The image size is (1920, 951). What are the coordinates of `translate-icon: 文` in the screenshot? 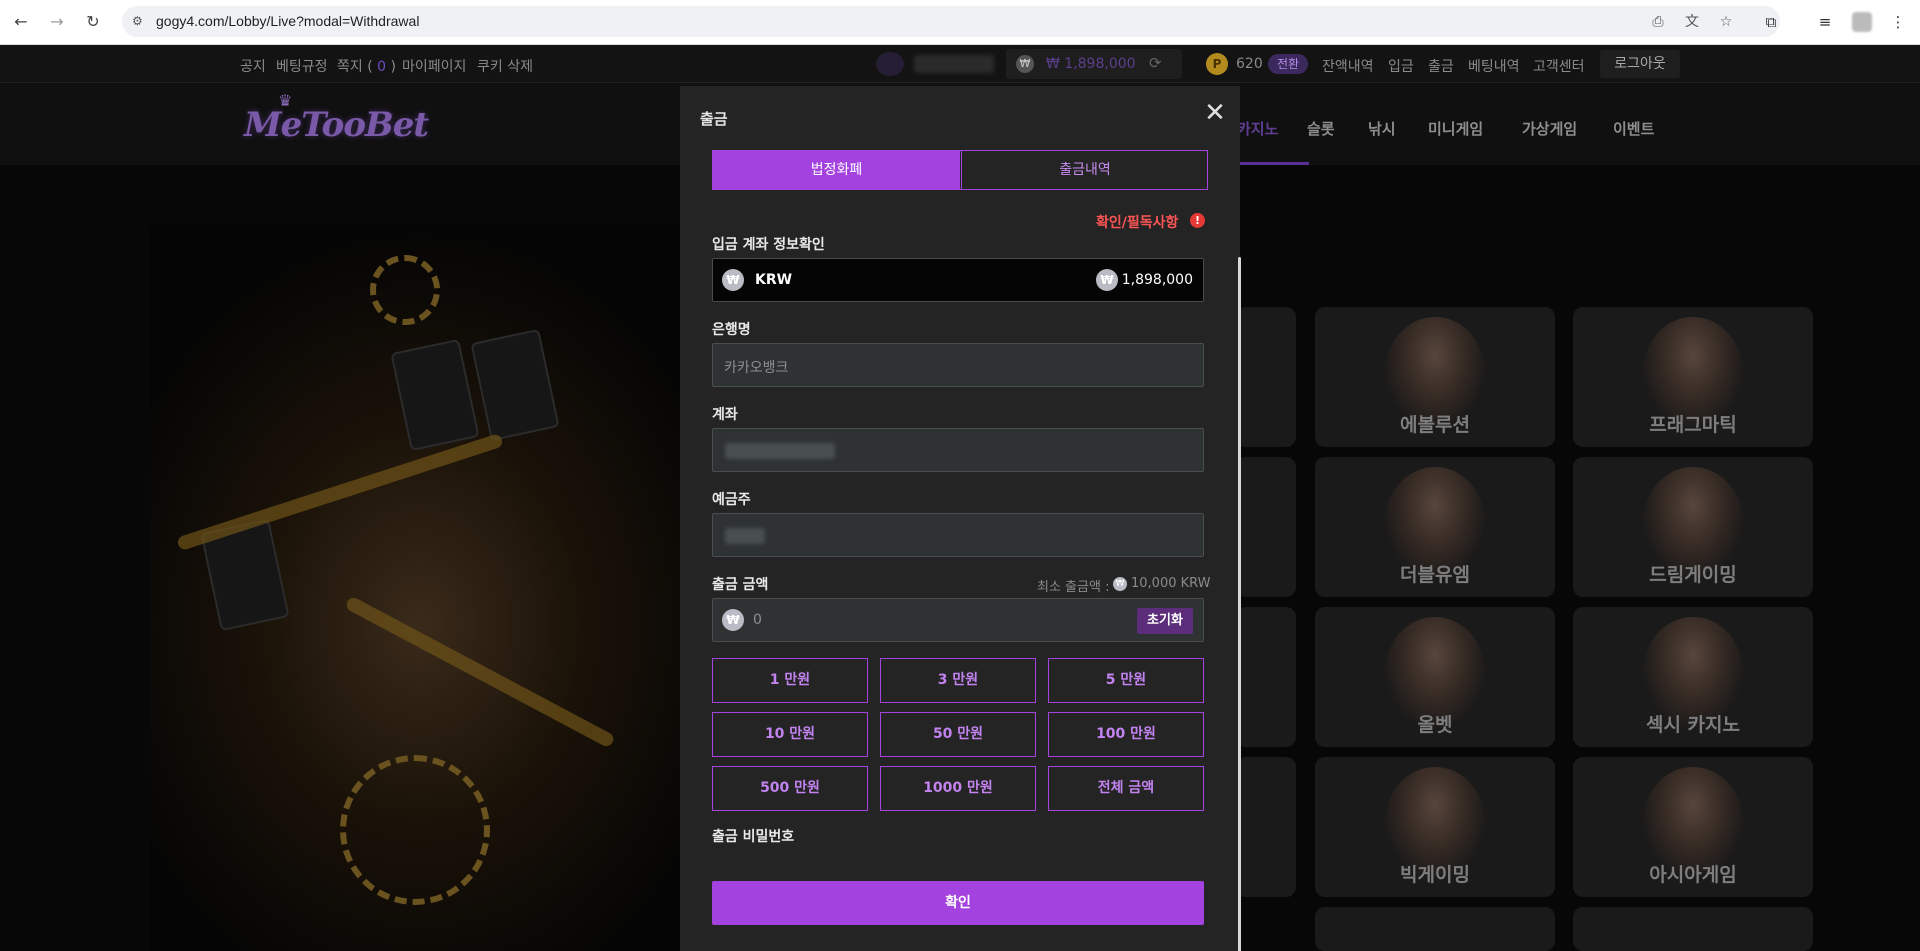 It's located at (1692, 22).